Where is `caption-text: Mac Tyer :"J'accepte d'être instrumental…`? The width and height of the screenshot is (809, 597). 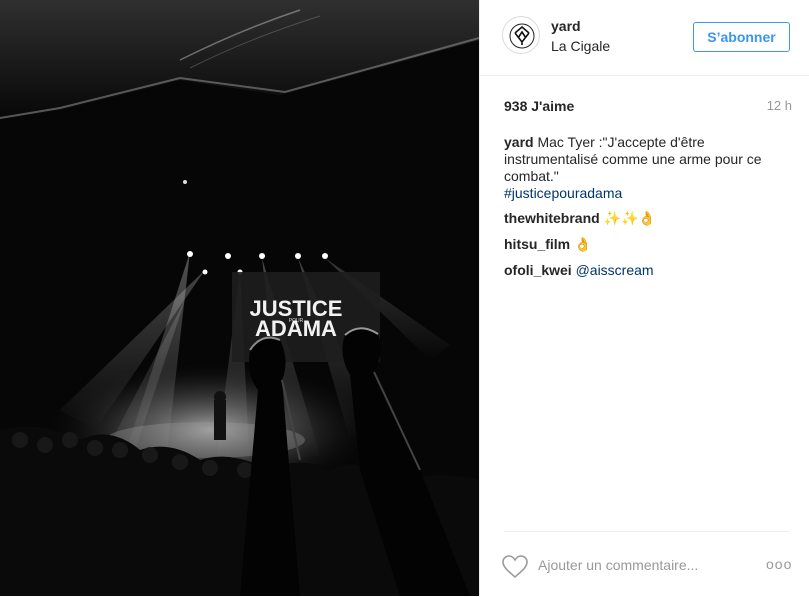
caption-text: Mac Tyer :"J'accepte d'être instrumental… is located at coordinates (633, 159).